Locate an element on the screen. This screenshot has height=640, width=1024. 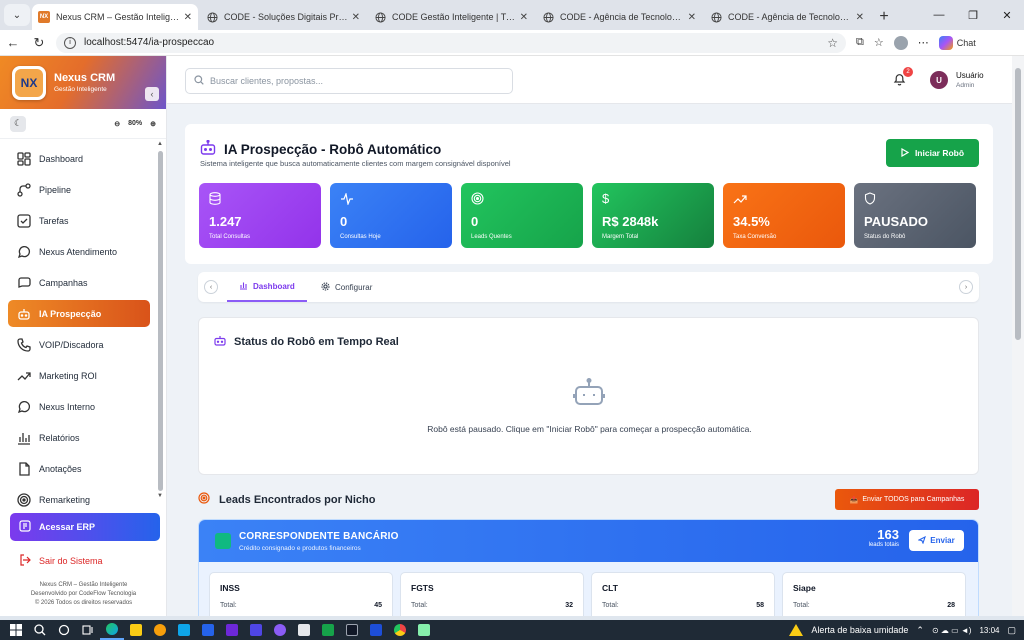
maximize-icon: ❐ is located at coordinates (973, 15).